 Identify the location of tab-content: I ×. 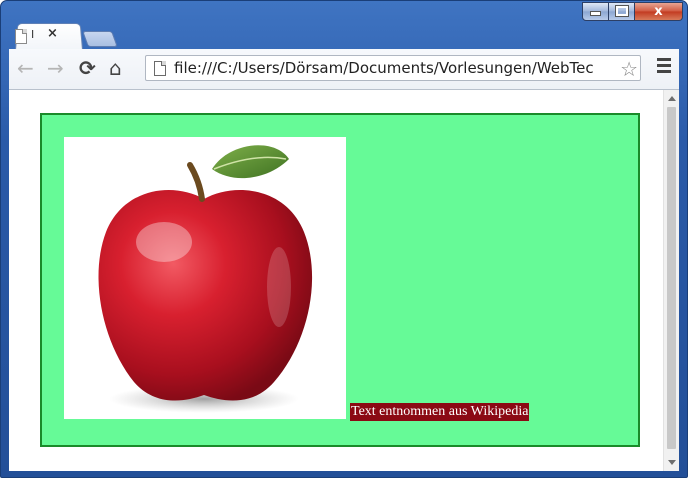
(45, 37).